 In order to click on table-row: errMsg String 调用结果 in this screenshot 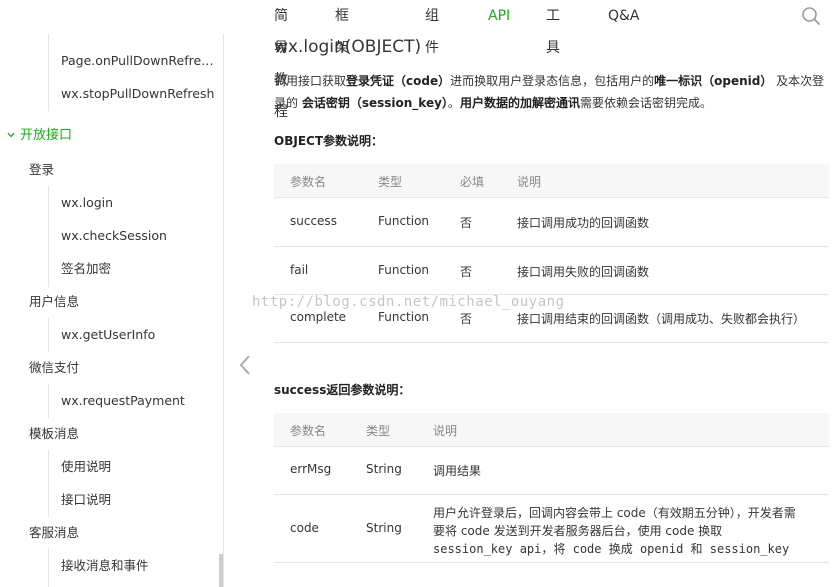, I will do `click(551, 471)`.